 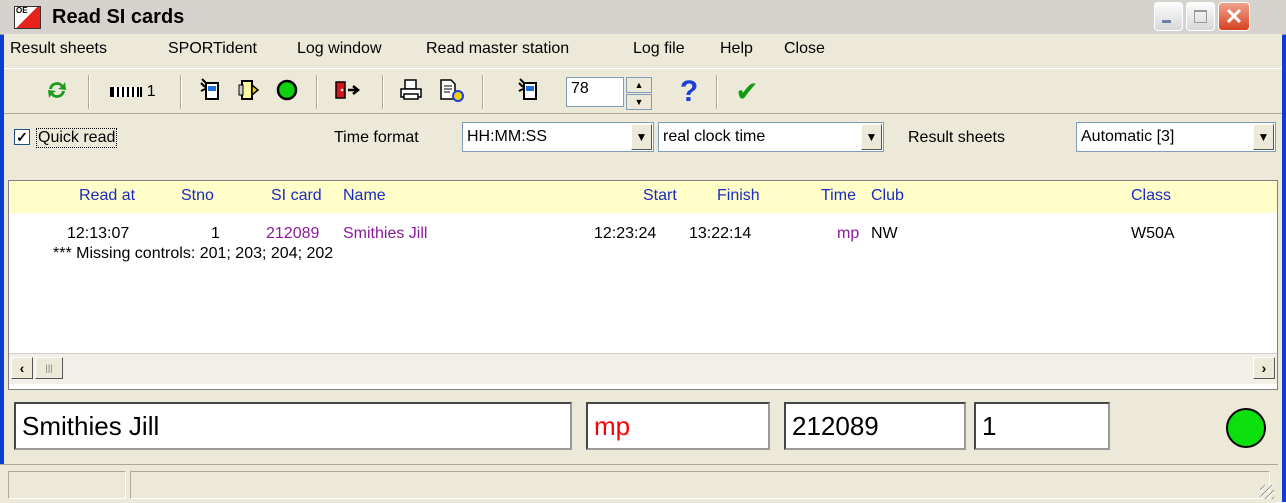 I want to click on cell-name: Smithies Jill, so click(x=385, y=233).